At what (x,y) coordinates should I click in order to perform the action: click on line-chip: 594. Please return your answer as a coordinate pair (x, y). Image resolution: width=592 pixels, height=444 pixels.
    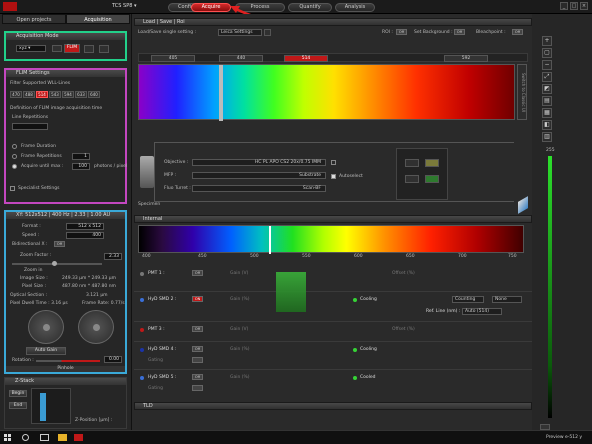
    Looking at the image, I should click on (68, 94).